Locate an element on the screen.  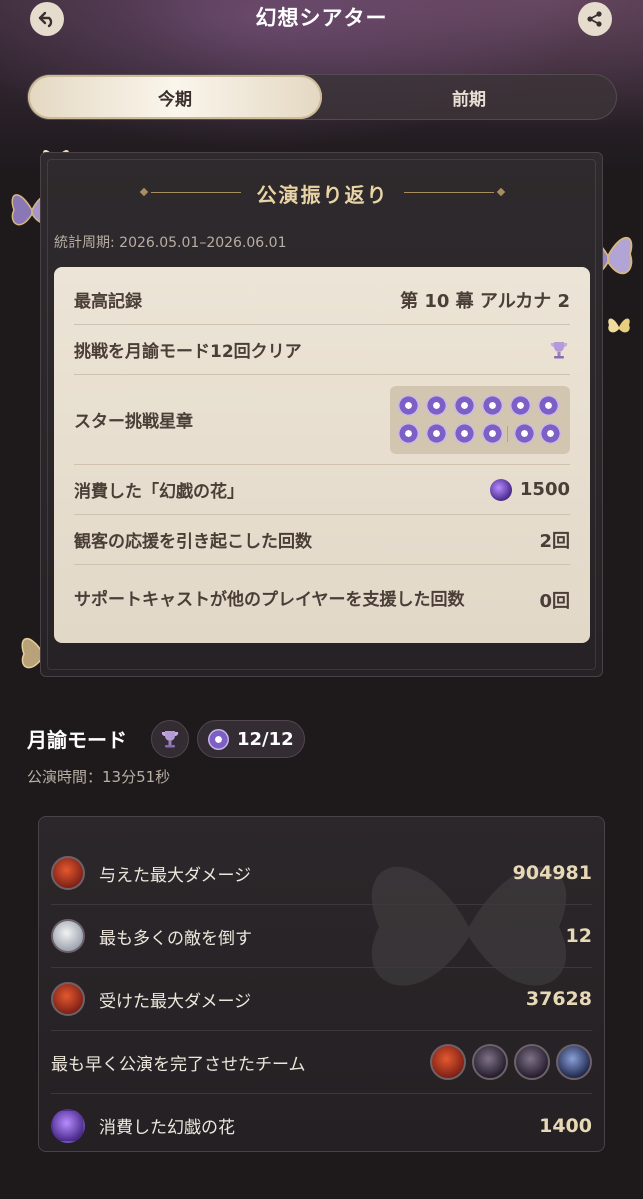
flowers-used-label: 消費した「幻戯の花」 is located at coordinates (159, 492).